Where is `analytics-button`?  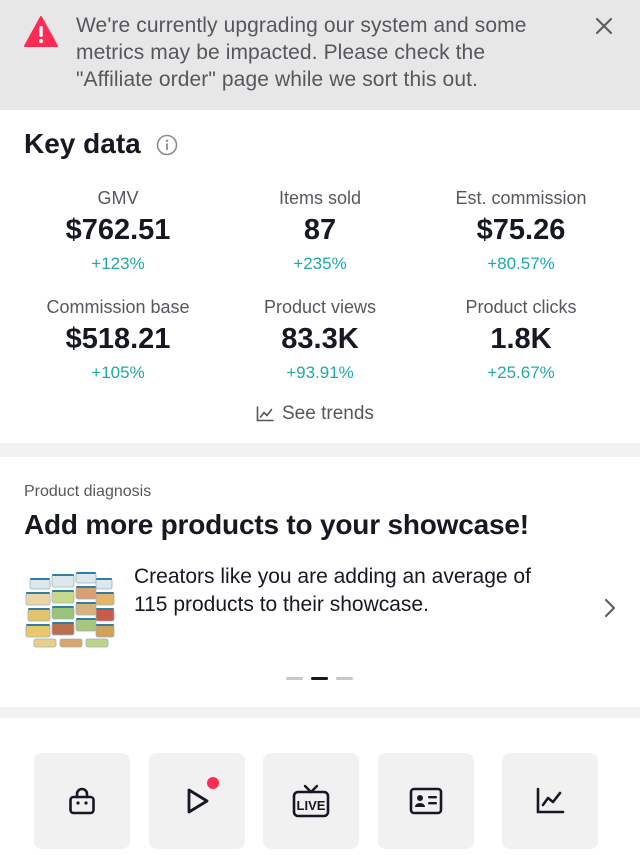
analytics-button is located at coordinates (550, 801).